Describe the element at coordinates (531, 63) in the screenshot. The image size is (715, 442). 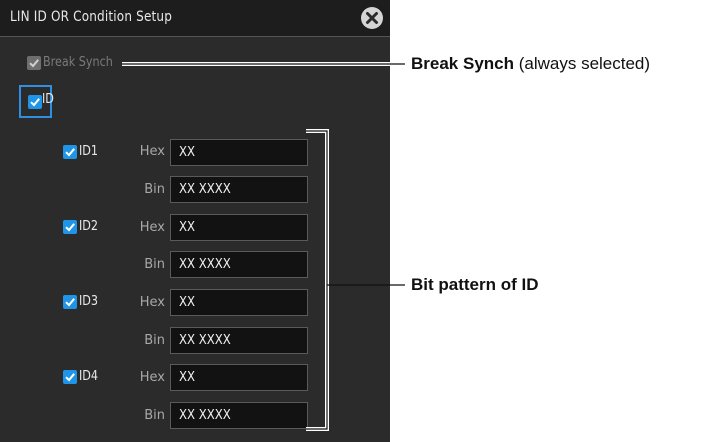
I see `break-synch-callout: Break Synch (always selected)` at that location.